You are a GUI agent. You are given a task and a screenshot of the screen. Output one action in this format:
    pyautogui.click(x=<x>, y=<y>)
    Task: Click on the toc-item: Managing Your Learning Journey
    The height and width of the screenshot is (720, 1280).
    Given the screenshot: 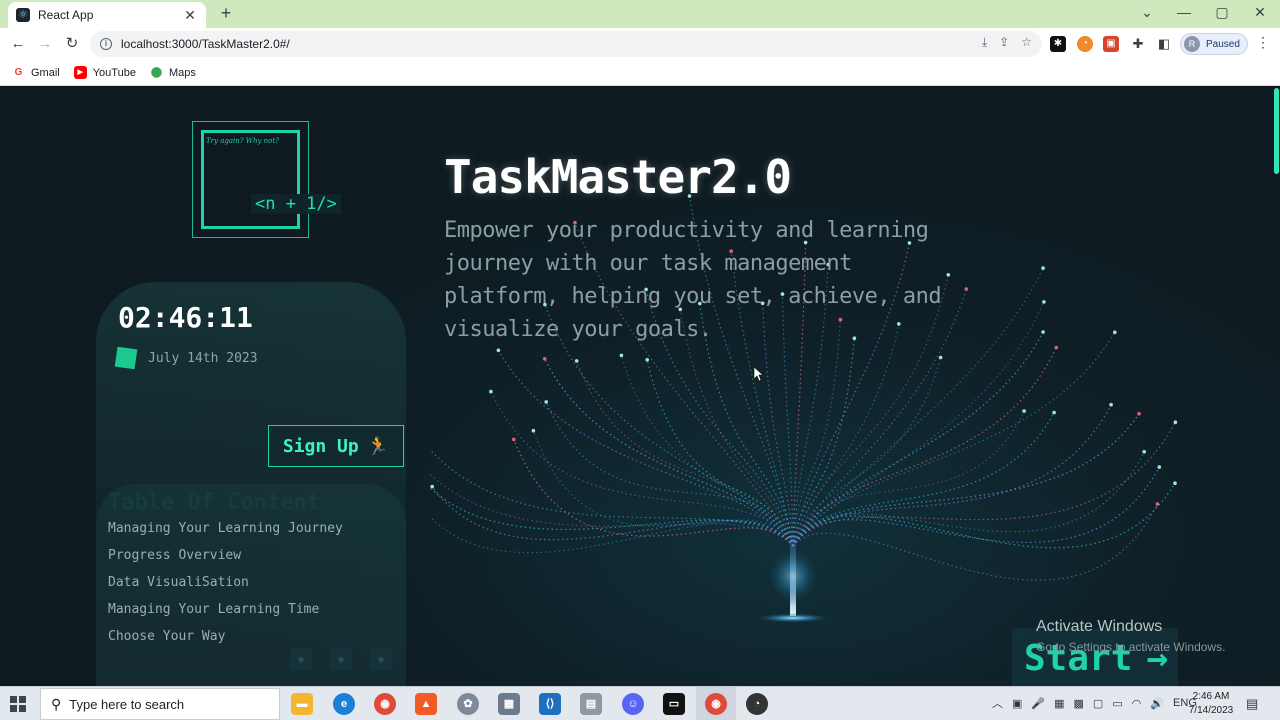 What is the action you would take?
    pyautogui.click(x=225, y=533)
    